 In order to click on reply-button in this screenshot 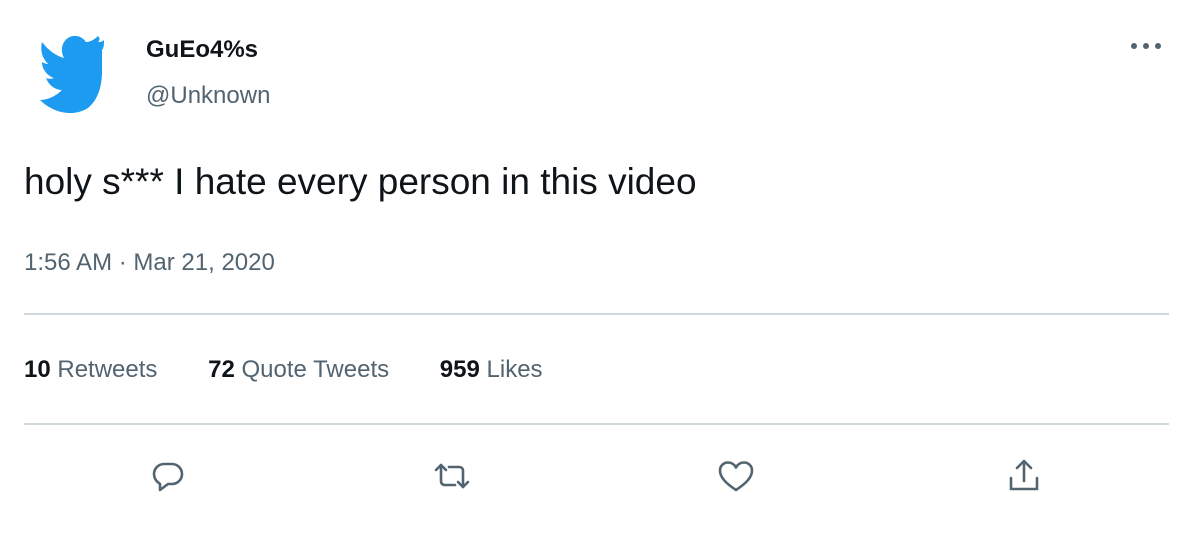, I will do `click(168, 476)`.